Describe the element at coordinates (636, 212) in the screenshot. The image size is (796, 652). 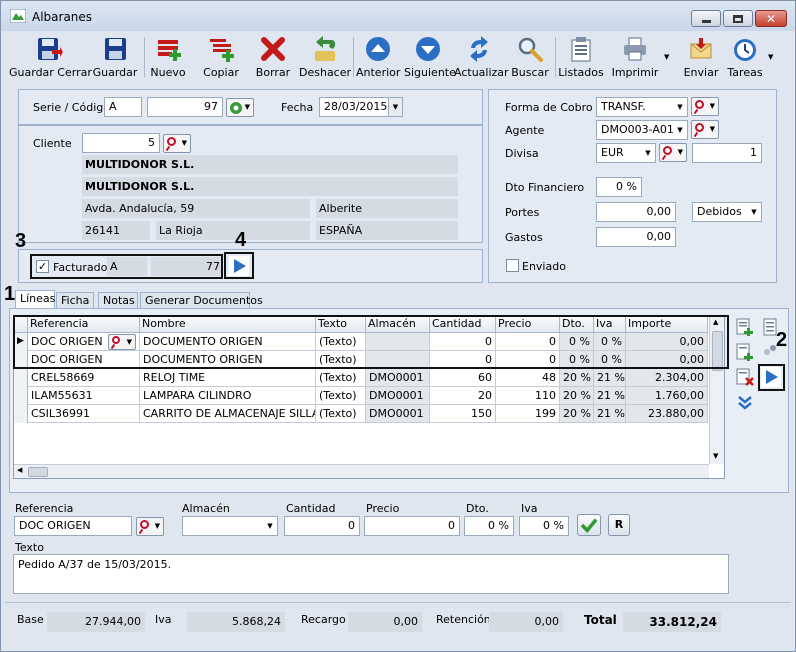
I see `portes-input: 0,00` at that location.